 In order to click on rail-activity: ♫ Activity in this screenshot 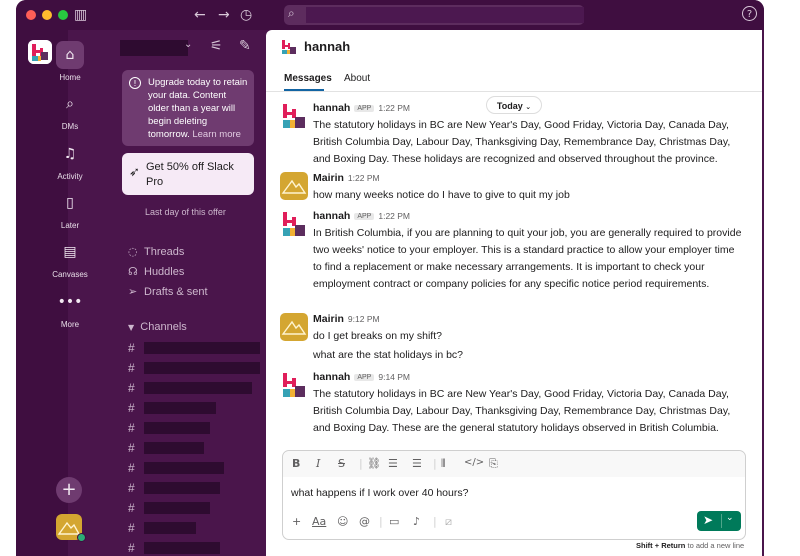, I will do `click(70, 160)`.